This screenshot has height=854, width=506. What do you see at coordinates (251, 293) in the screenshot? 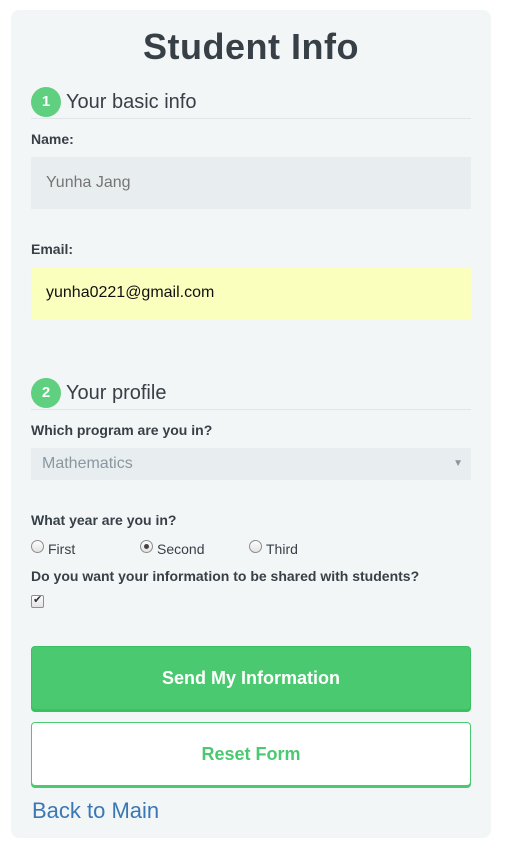
I see `email-input` at bounding box center [251, 293].